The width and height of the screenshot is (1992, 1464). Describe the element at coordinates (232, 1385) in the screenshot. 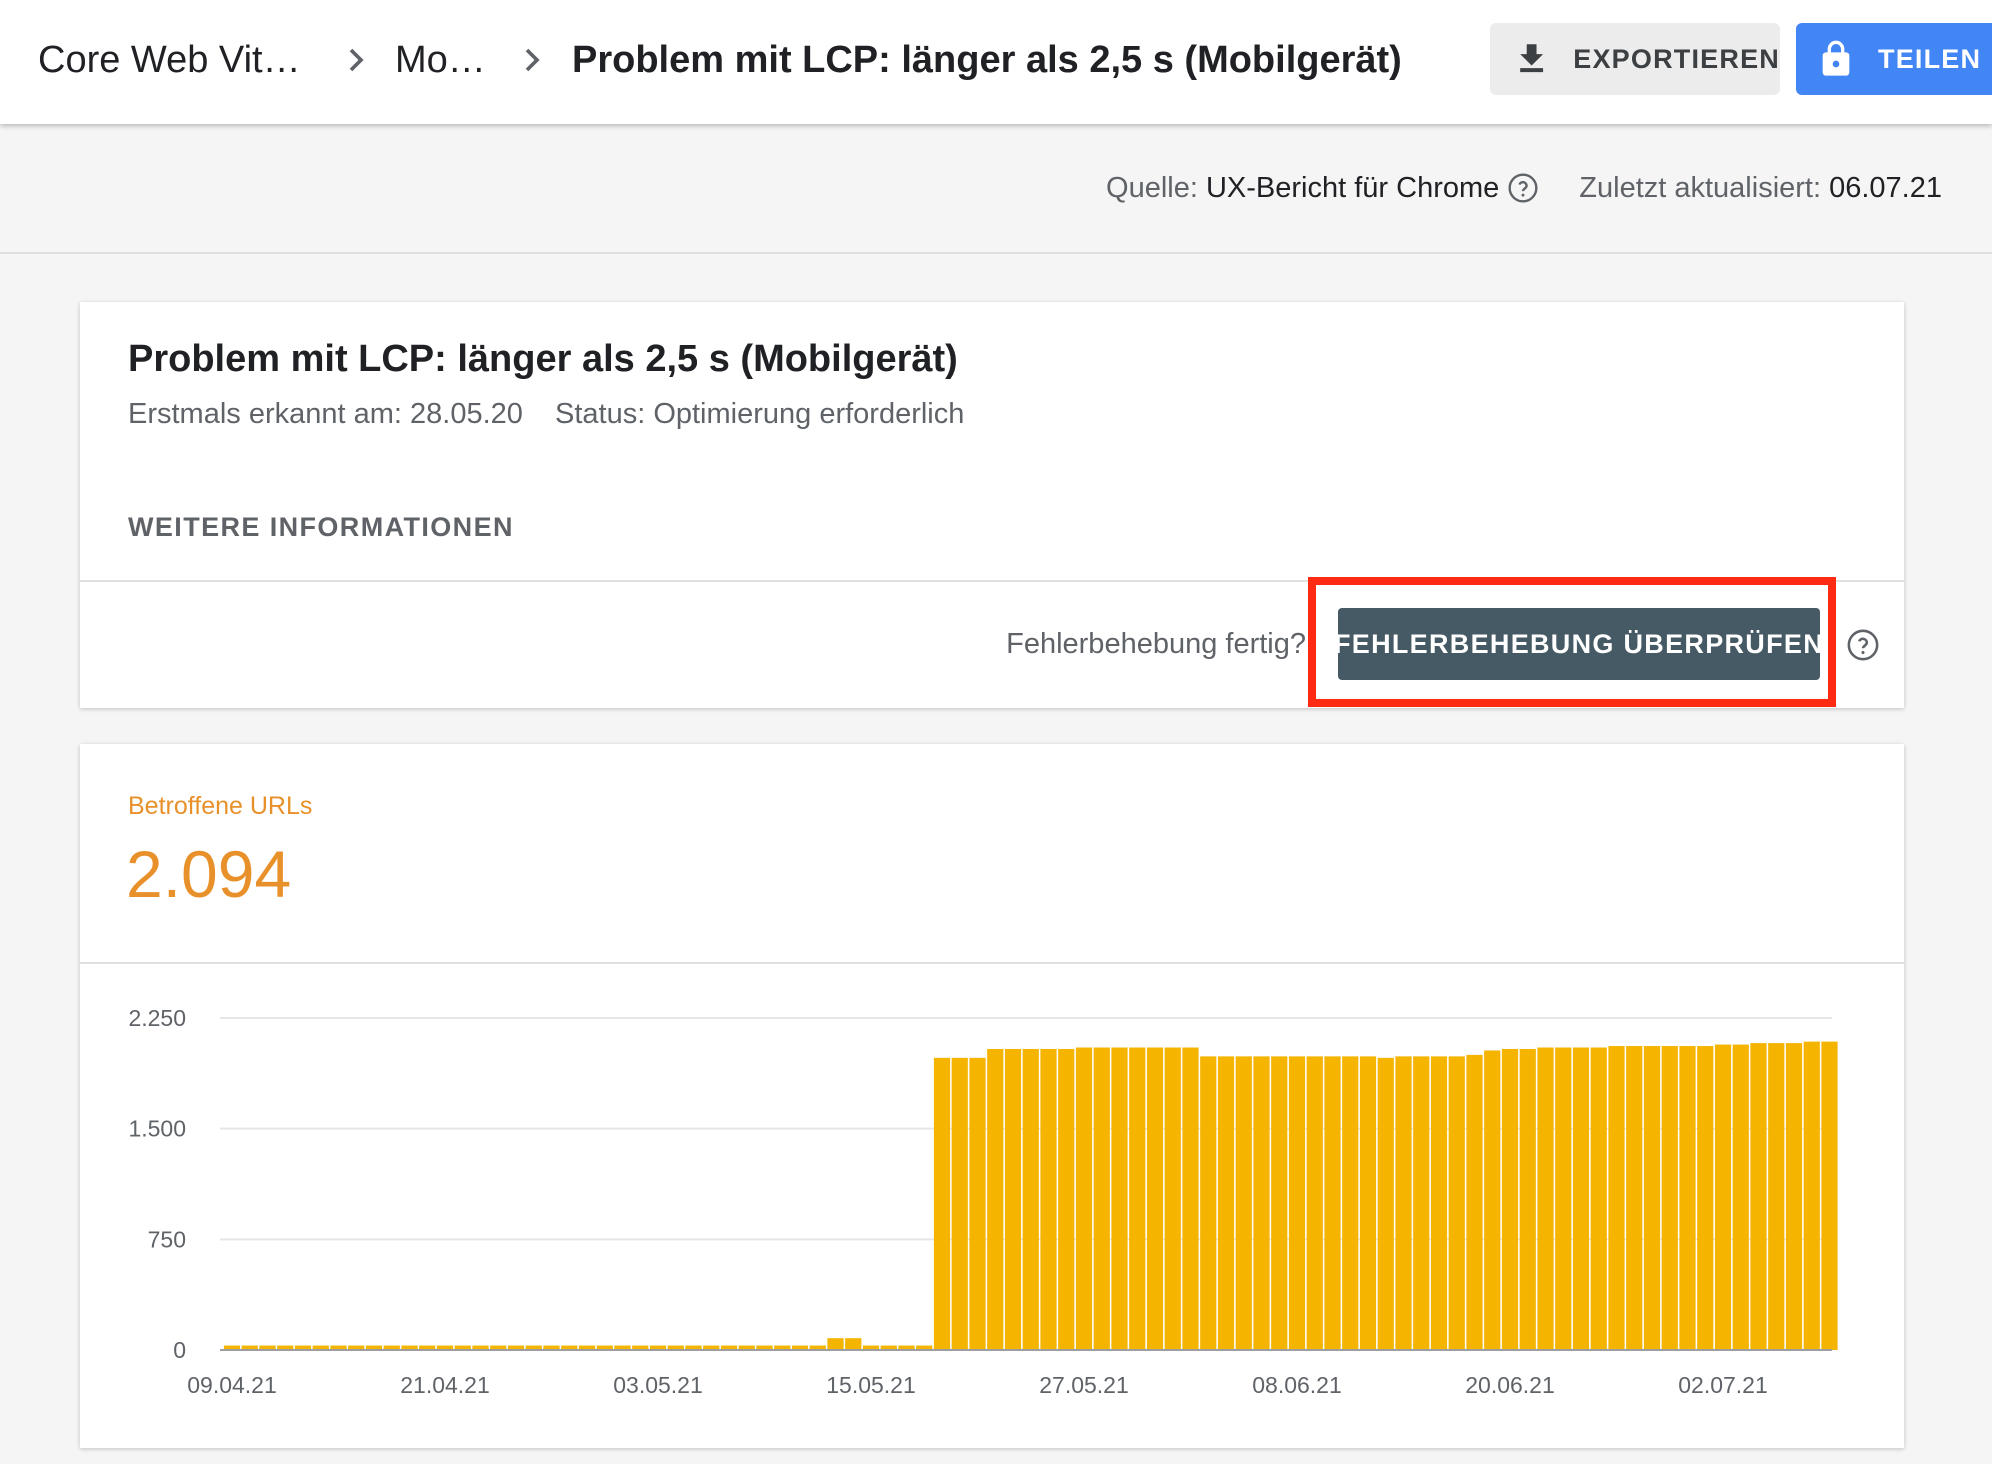

I see `x-axis-tick-label: 09.04.21` at that location.